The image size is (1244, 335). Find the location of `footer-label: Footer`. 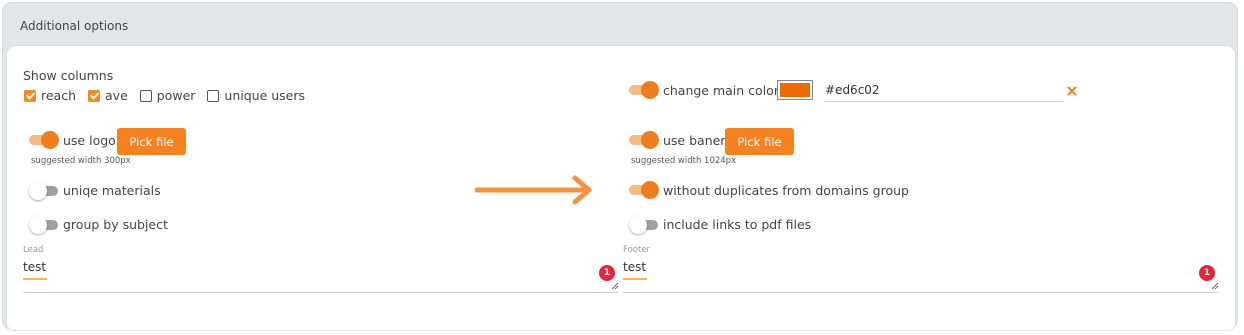

footer-label: Footer is located at coordinates (637, 250).